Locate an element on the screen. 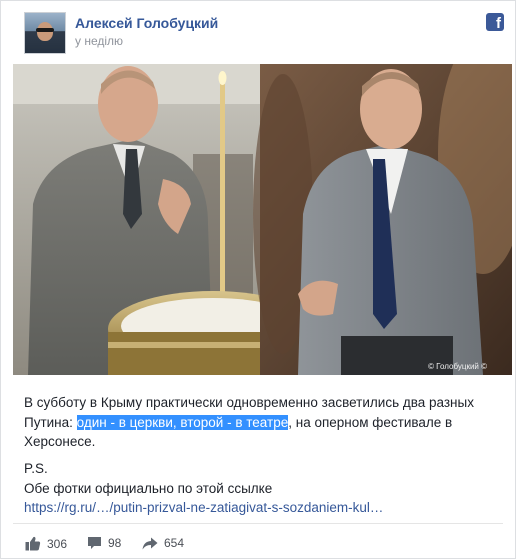 Image resolution: width=516 pixels, height=559 pixels. facebook-icon: f is located at coordinates (495, 22).